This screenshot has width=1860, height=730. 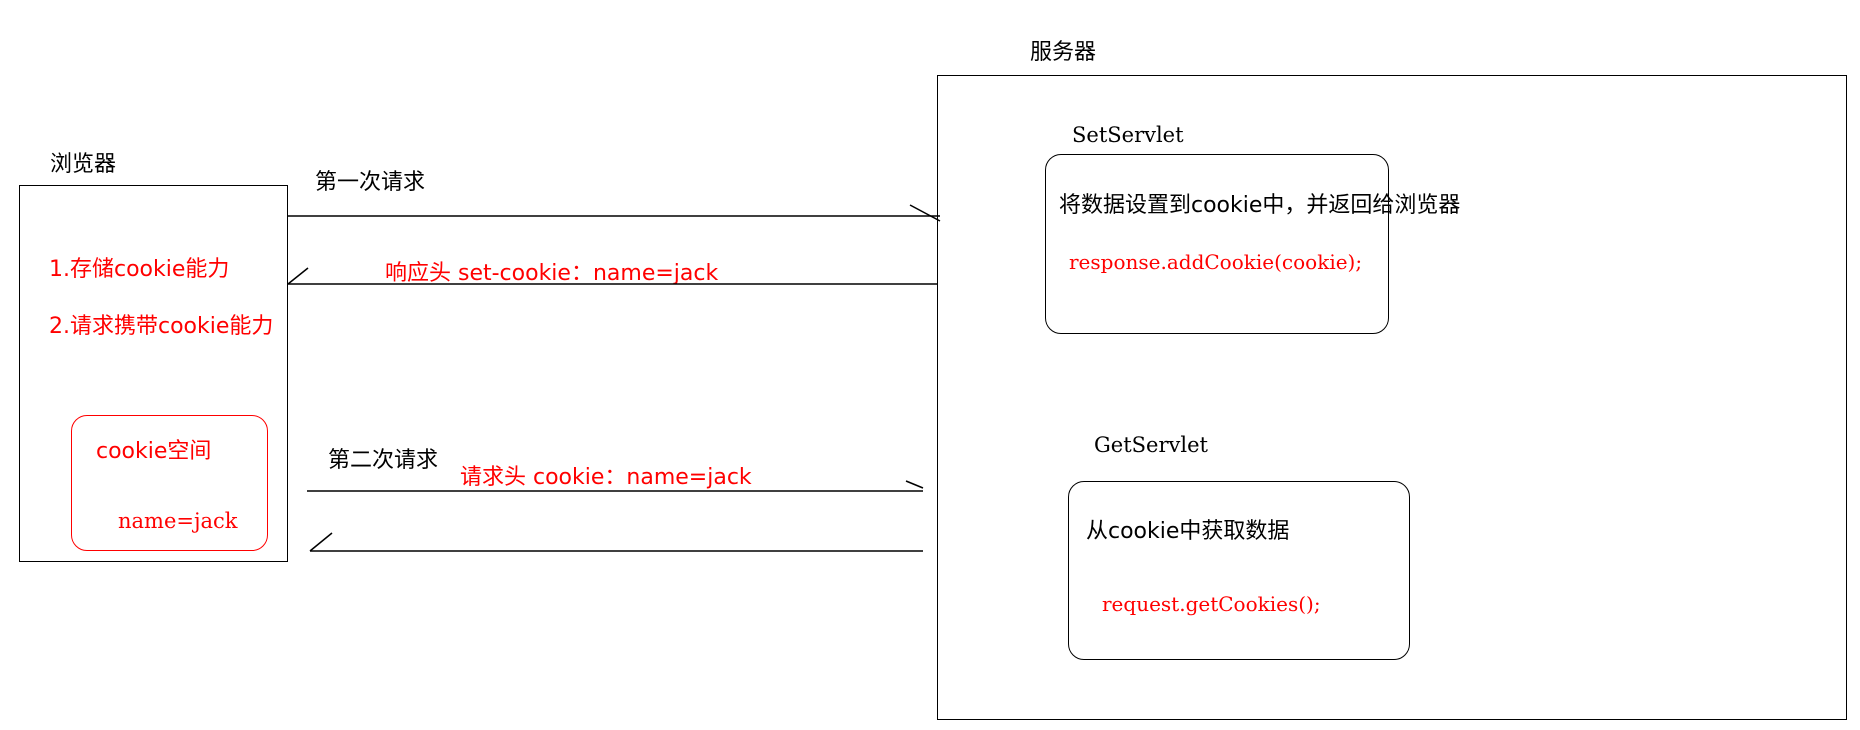 What do you see at coordinates (925, 213) in the screenshot?
I see `first-request-arrowhead` at bounding box center [925, 213].